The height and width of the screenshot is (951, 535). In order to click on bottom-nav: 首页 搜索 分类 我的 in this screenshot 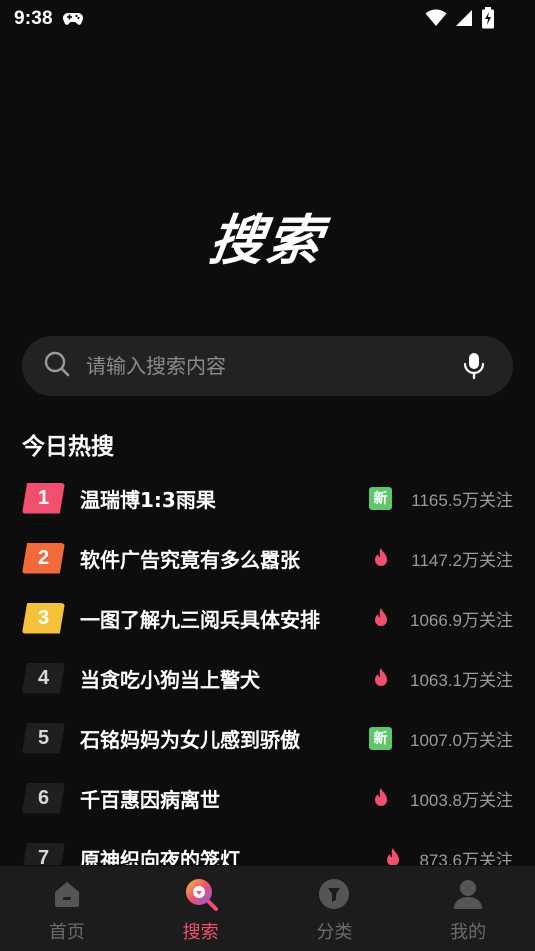, I will do `click(267, 908)`.